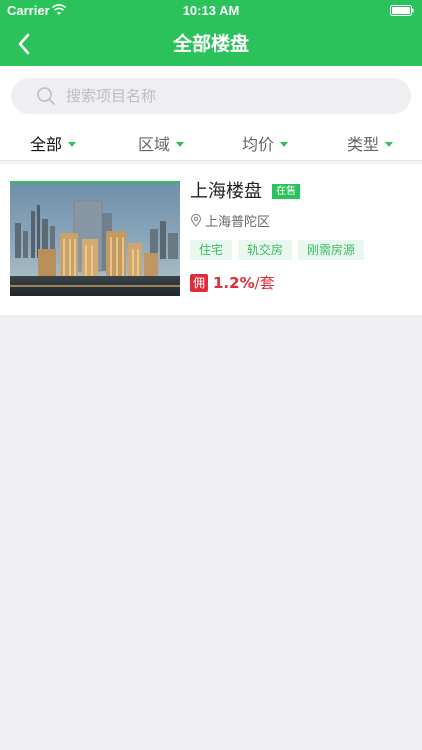 This screenshot has height=750, width=422. I want to click on status-bar: Carrier 10:13 AM, so click(211, 11).